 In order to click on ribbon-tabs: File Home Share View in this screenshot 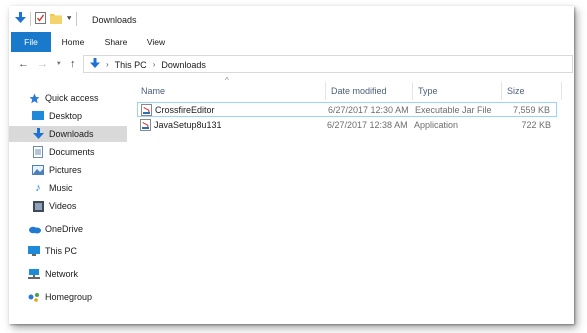, I will do `click(291, 42)`.